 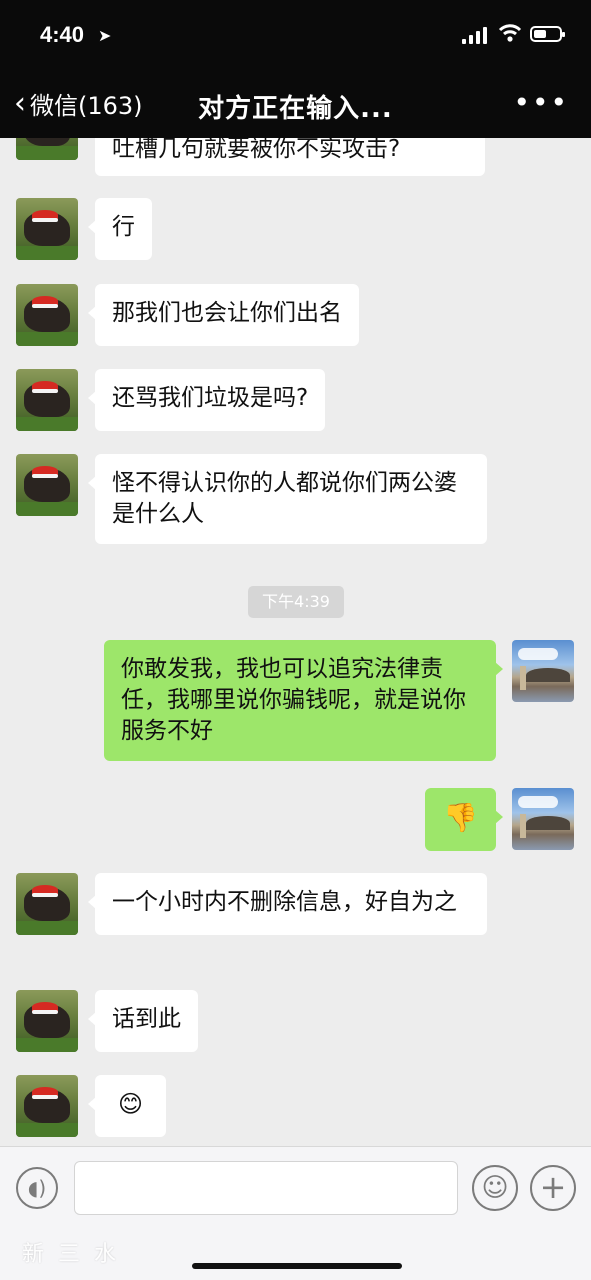 I want to click on smile-emoji-message: 😊, so click(x=127, y=1106).